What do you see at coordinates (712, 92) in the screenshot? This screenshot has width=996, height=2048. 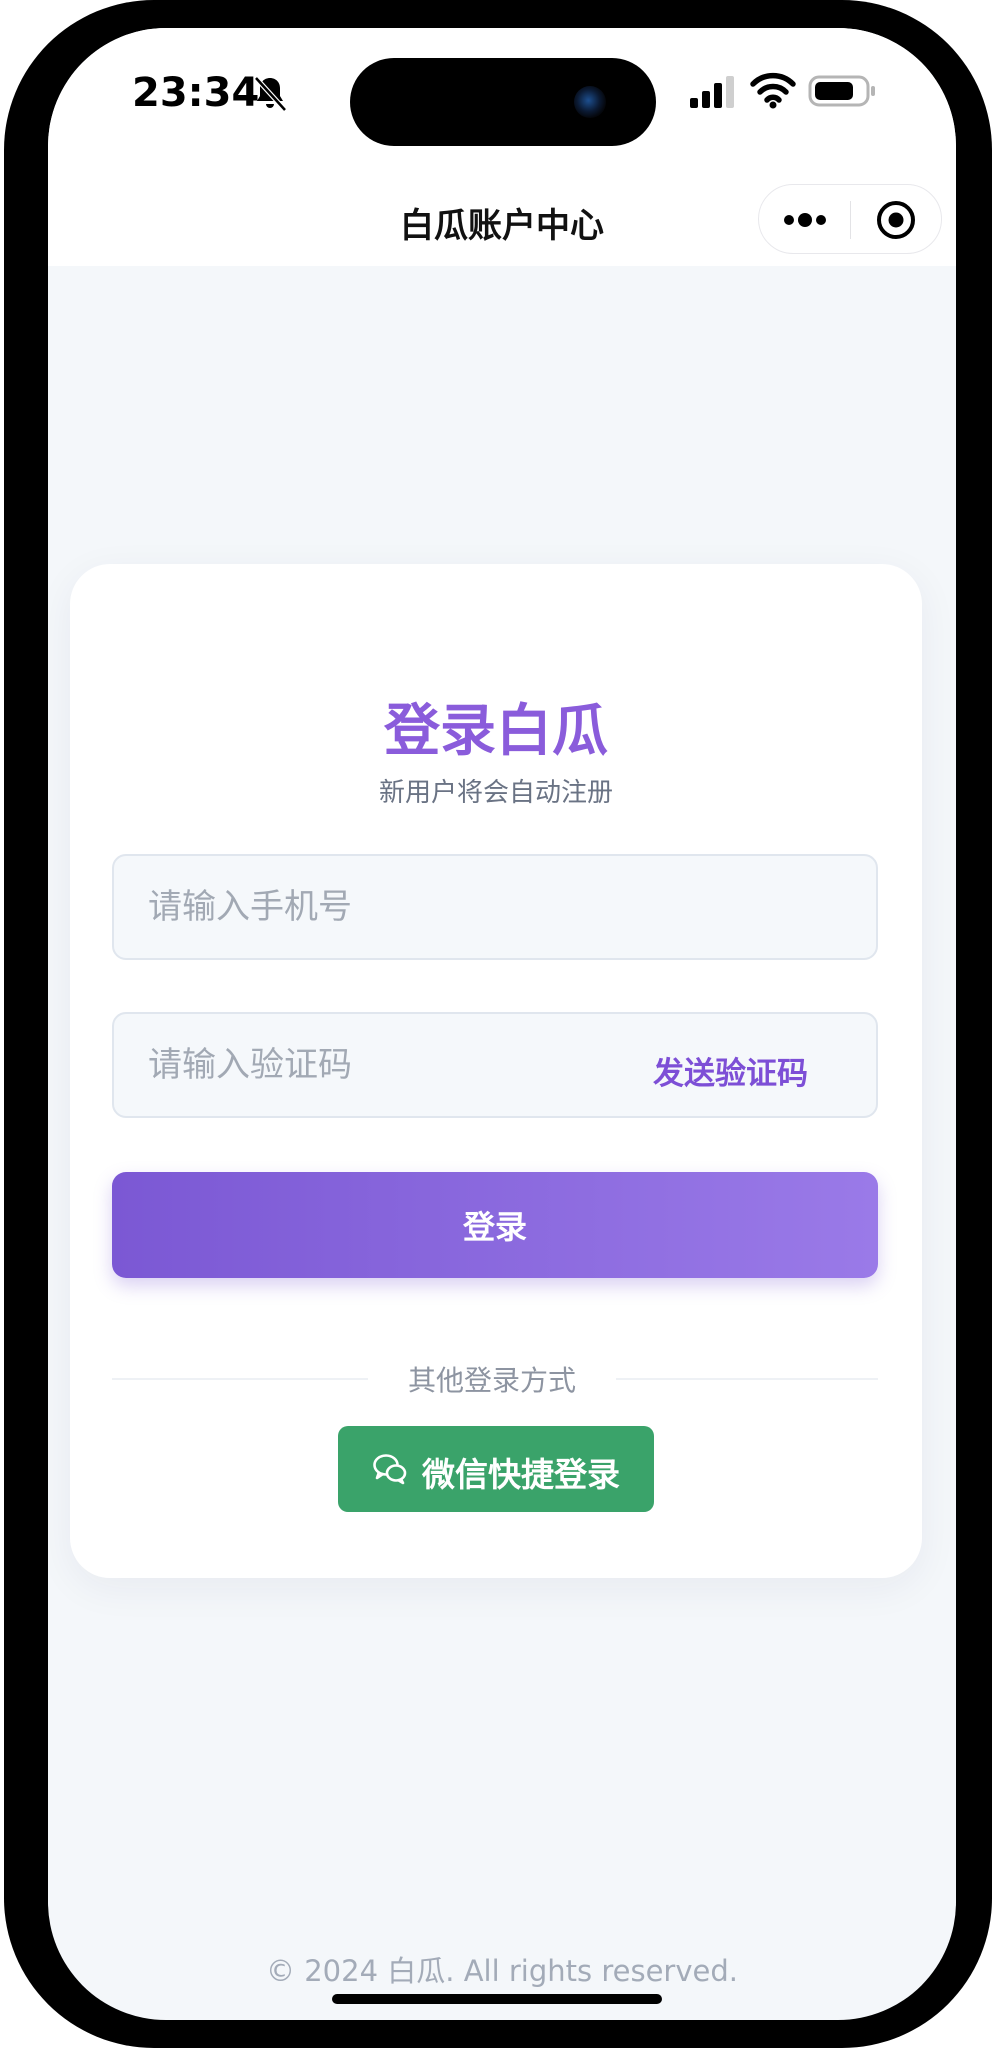 I see `cellular-signal-icon` at bounding box center [712, 92].